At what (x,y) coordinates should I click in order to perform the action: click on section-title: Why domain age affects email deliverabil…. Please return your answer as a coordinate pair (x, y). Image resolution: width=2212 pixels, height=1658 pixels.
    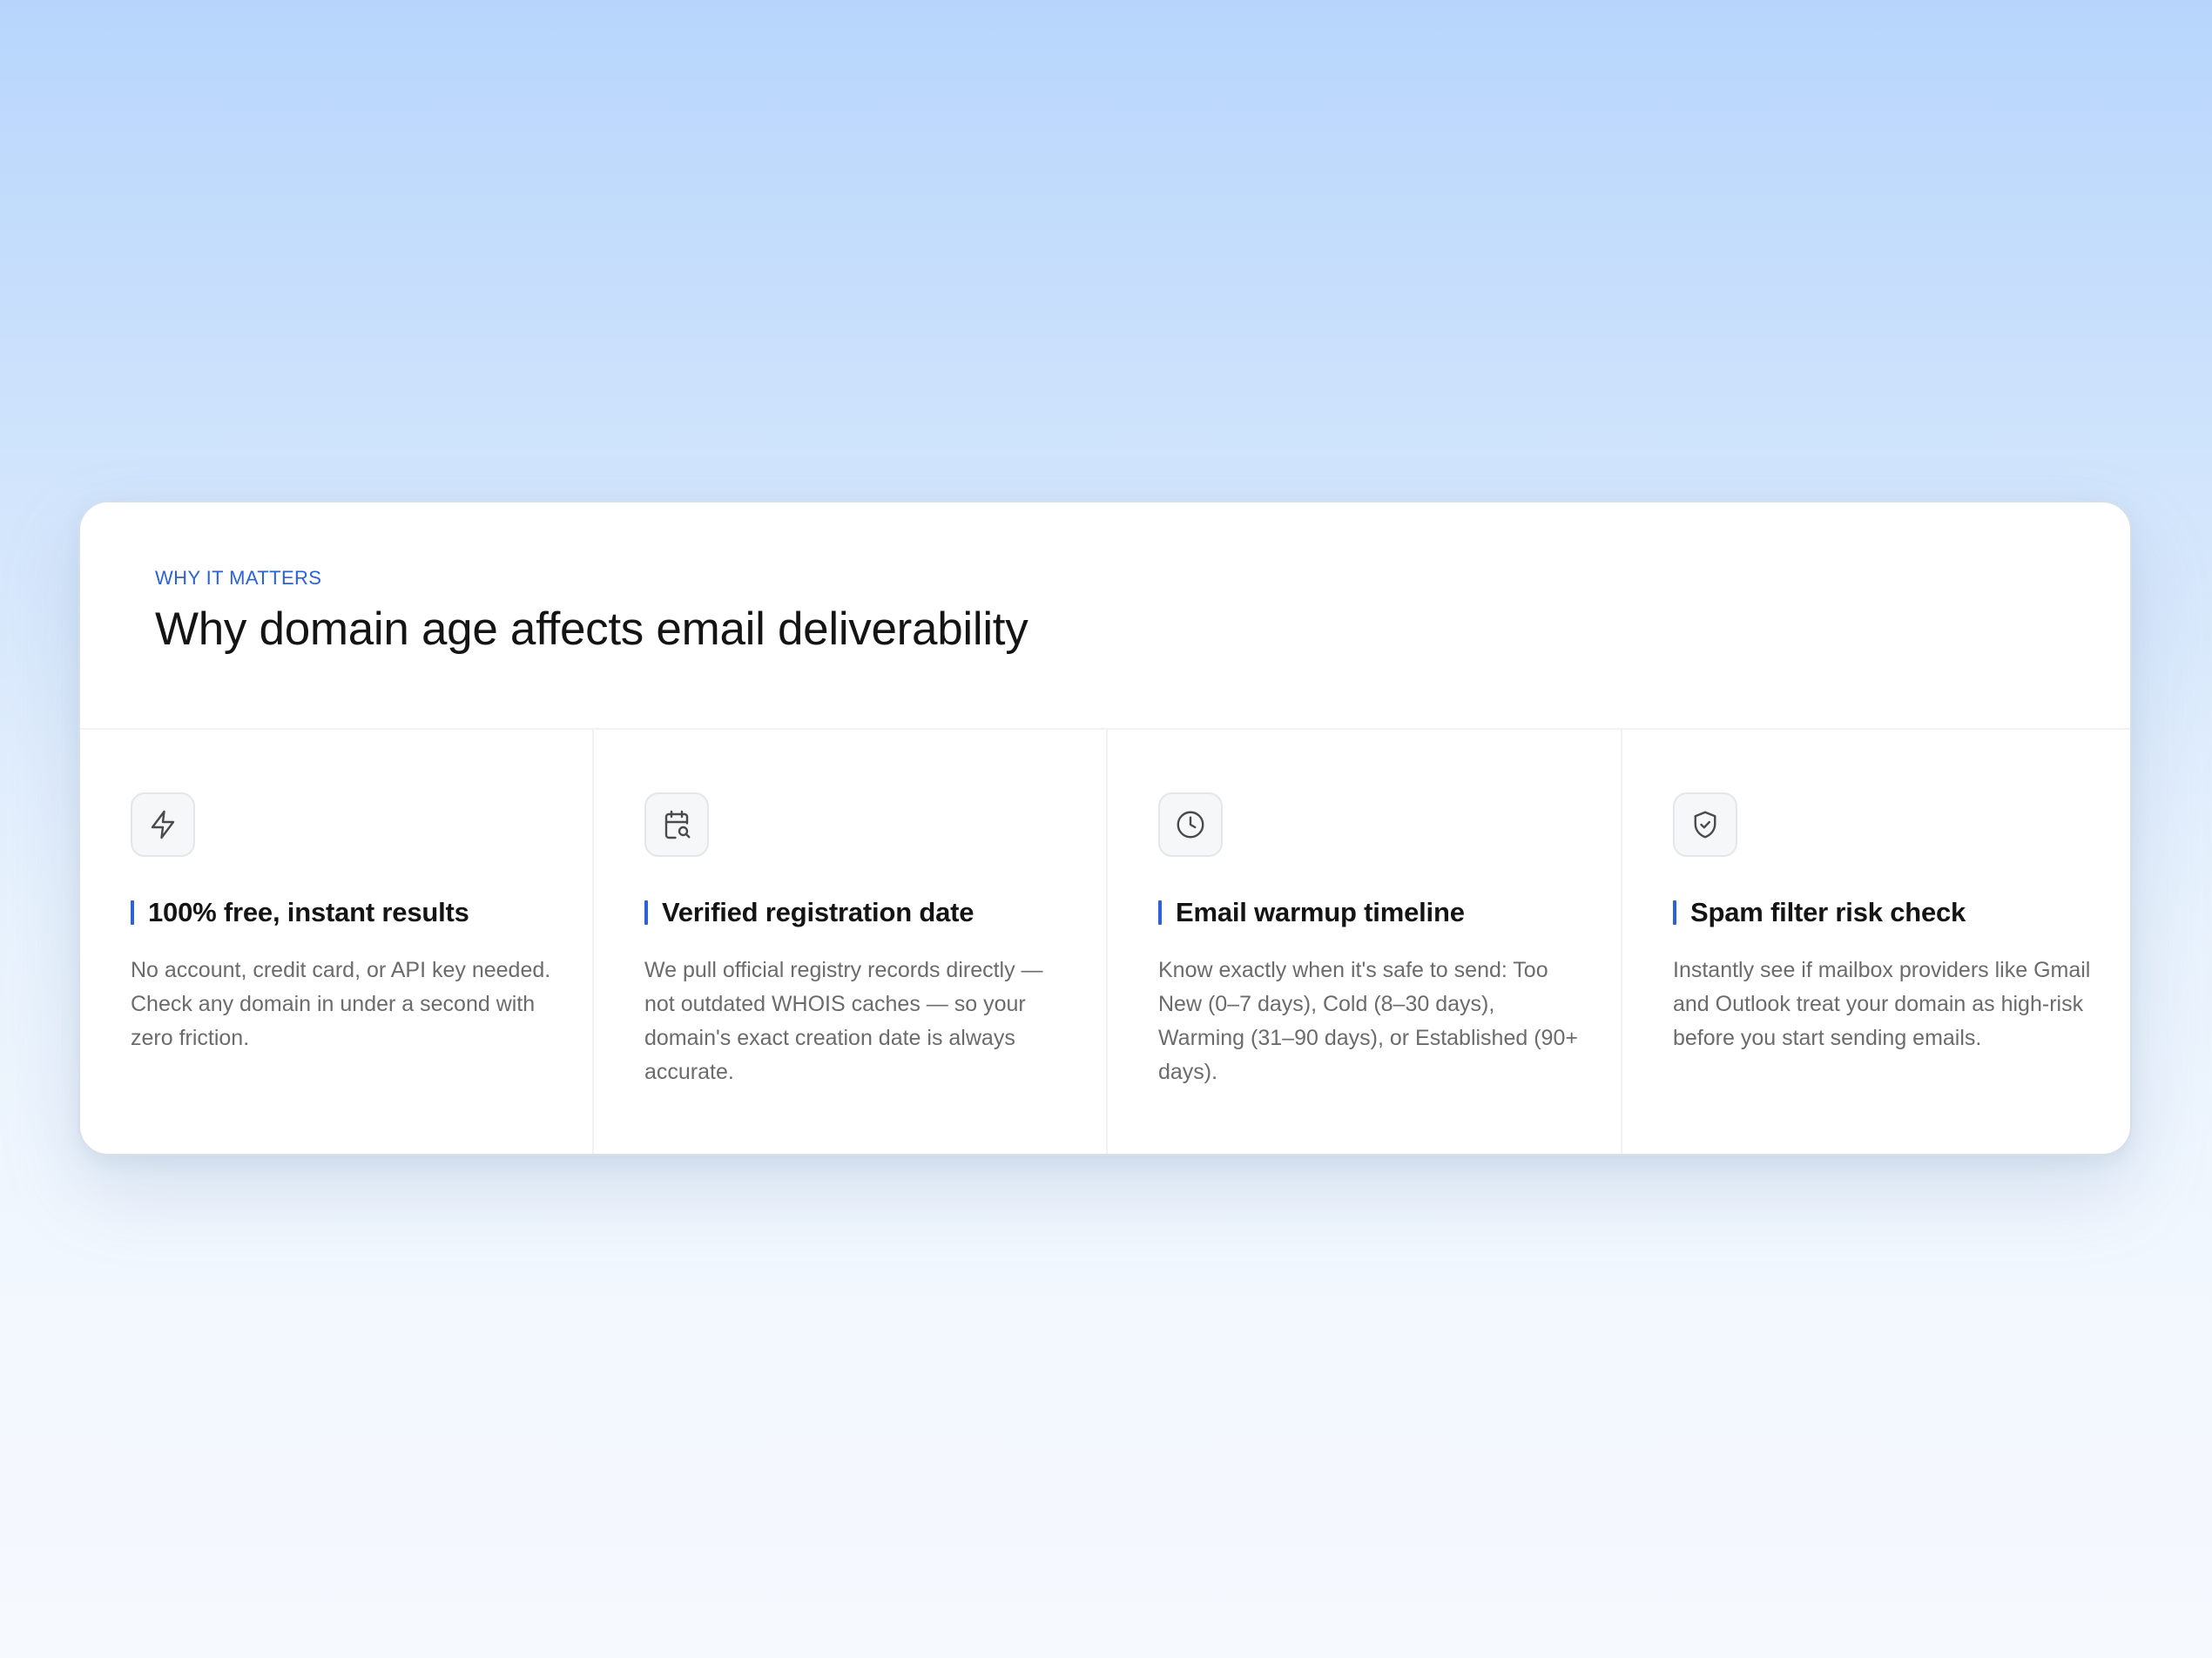
    Looking at the image, I should click on (592, 629).